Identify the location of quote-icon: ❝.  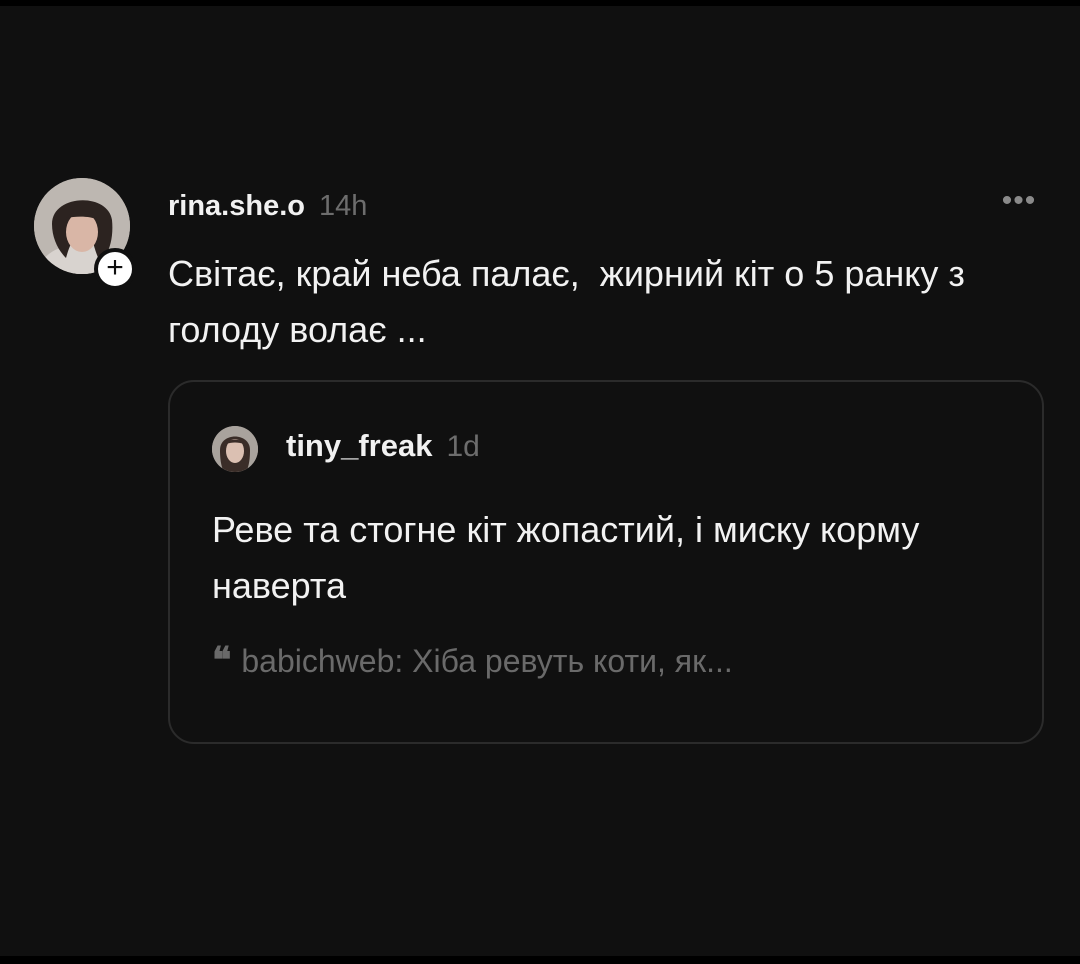
(222, 660).